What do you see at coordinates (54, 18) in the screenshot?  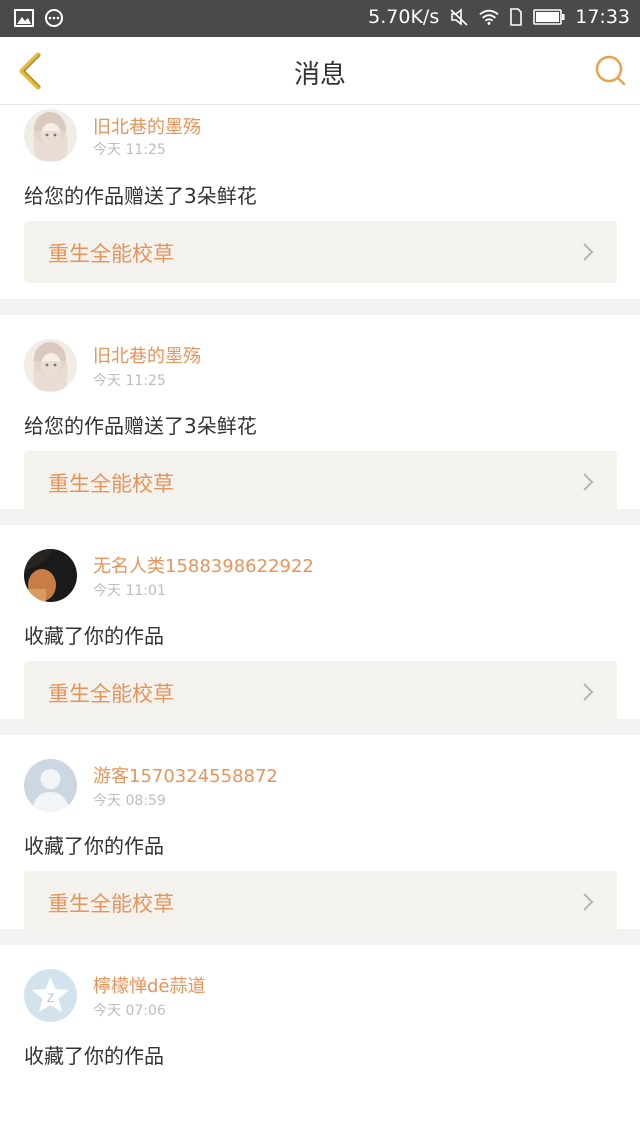 I see `chat-icon` at bounding box center [54, 18].